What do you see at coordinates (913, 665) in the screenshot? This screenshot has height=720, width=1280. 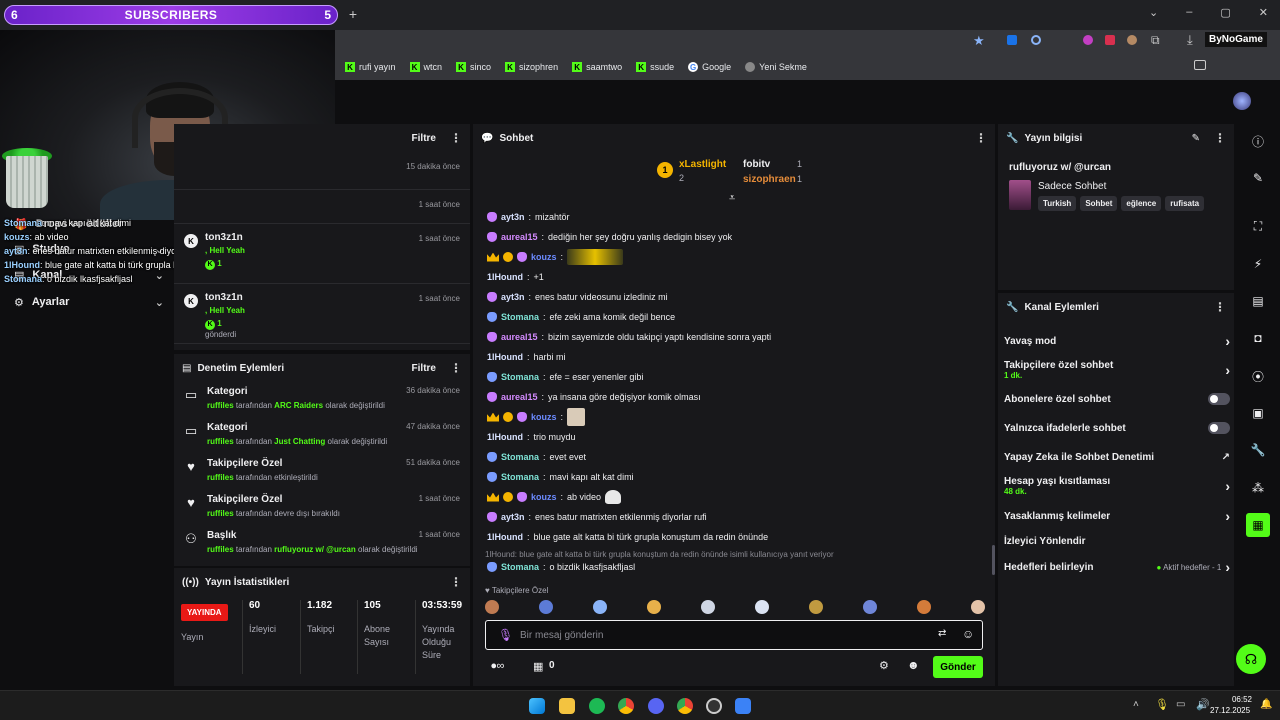 I see `emote-picker-icon: ☻` at bounding box center [913, 665].